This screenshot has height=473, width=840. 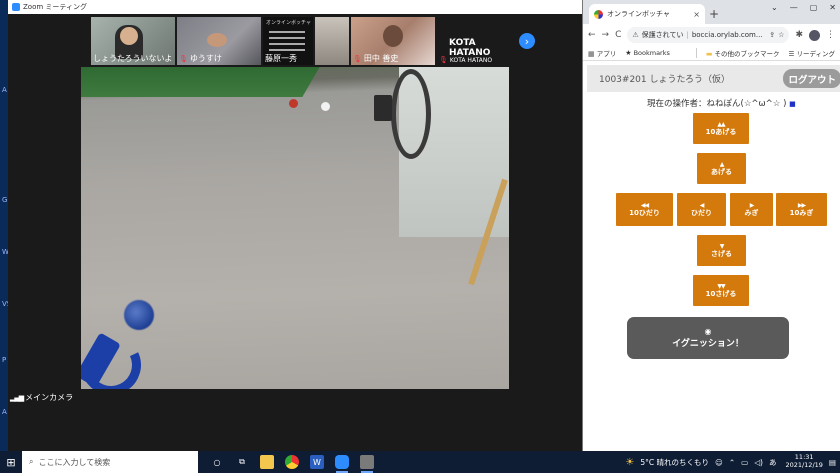 What do you see at coordinates (367, 464) in the screenshot?
I see `boccia-app-icon` at bounding box center [367, 464].